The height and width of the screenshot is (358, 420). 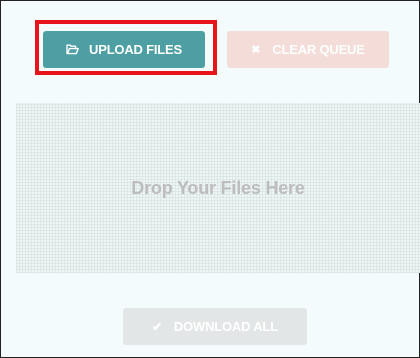 What do you see at coordinates (256, 50) in the screenshot?
I see `close-icon: ✖` at bounding box center [256, 50].